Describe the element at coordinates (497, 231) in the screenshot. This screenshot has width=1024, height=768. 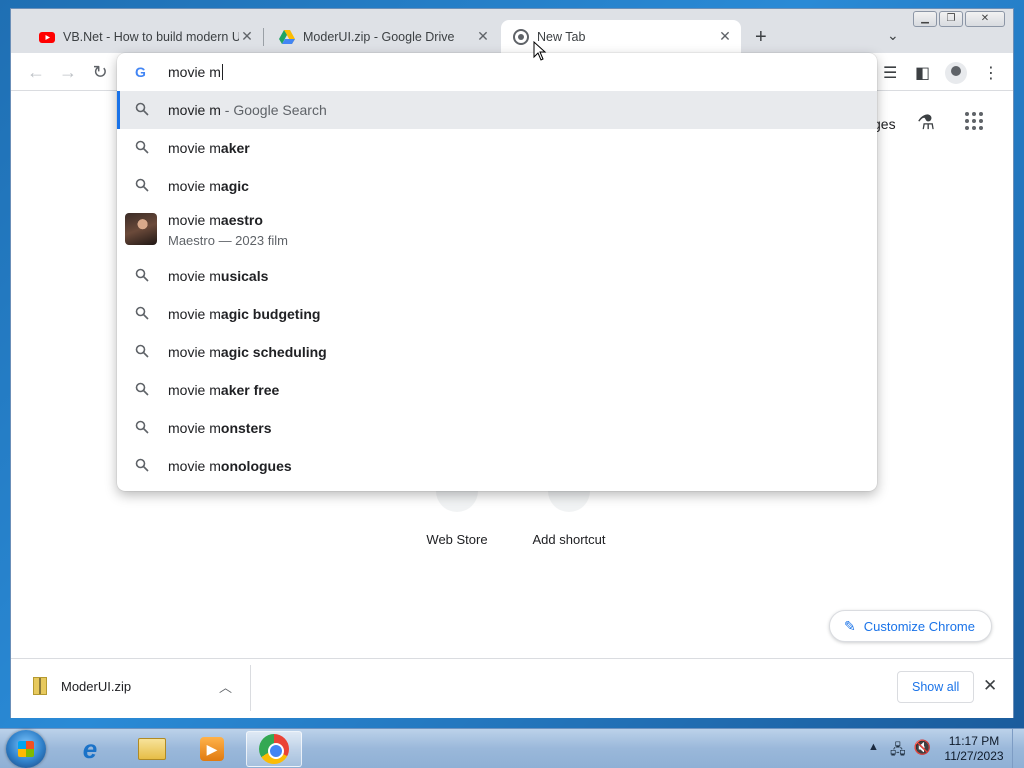
I see `suggestion-row-entity: movie maestro Maestro — 2023 film` at that location.